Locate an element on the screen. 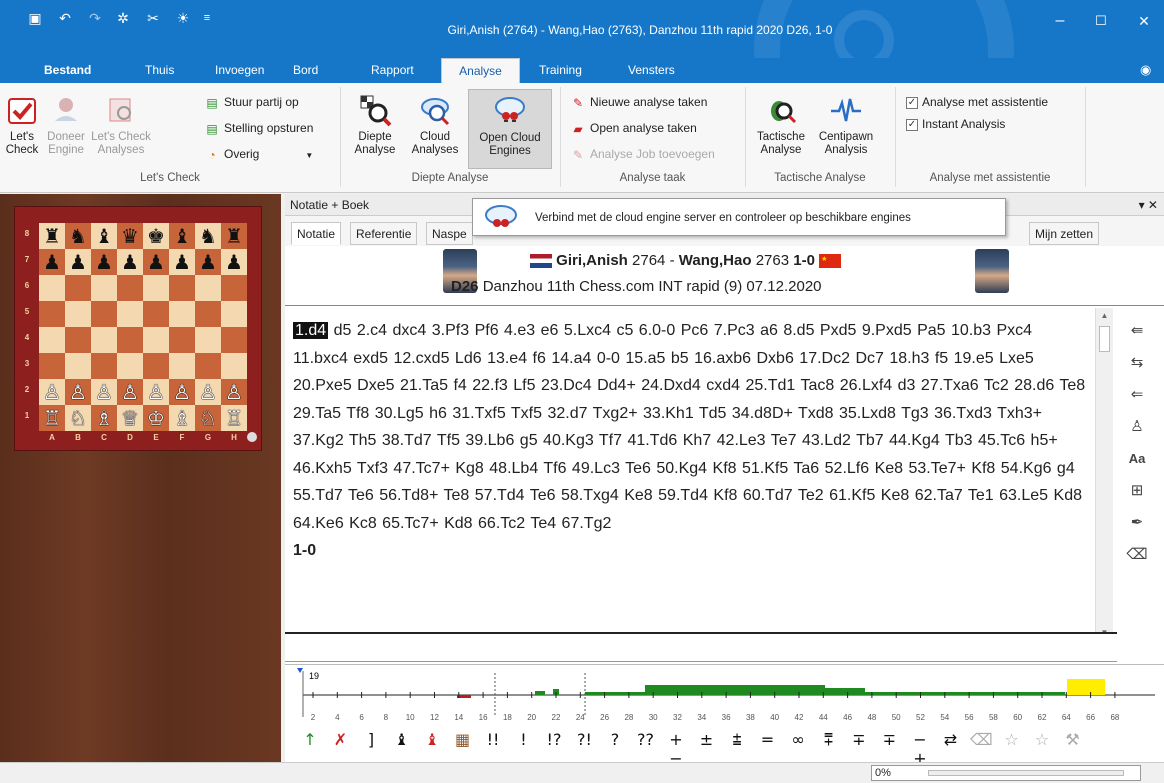 This screenshot has height=783, width=1164. tab-training: Training is located at coordinates (560, 70).